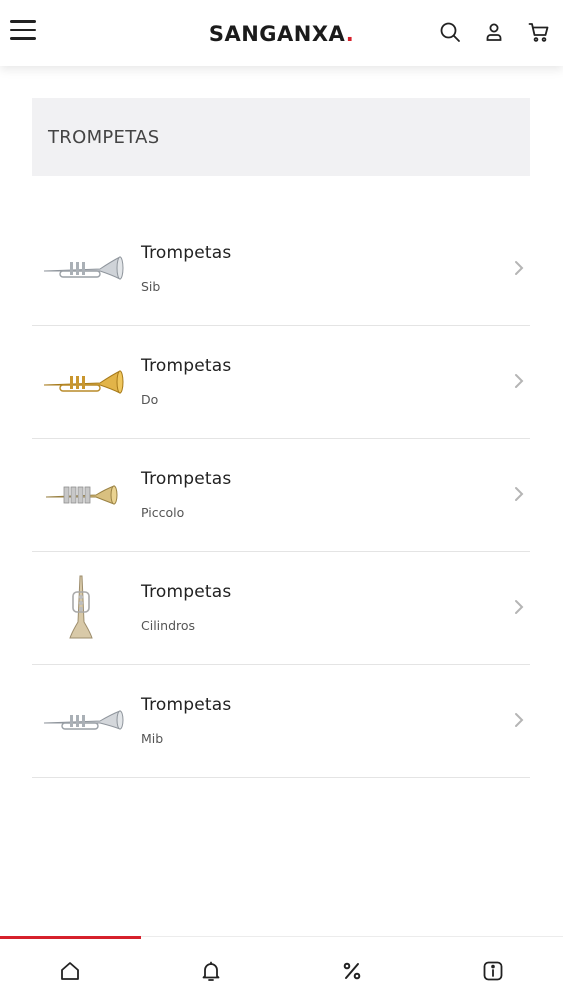 The width and height of the screenshot is (563, 1000). Describe the element at coordinates (82, 607) in the screenshot. I see `rotary-trumpet-image` at that location.